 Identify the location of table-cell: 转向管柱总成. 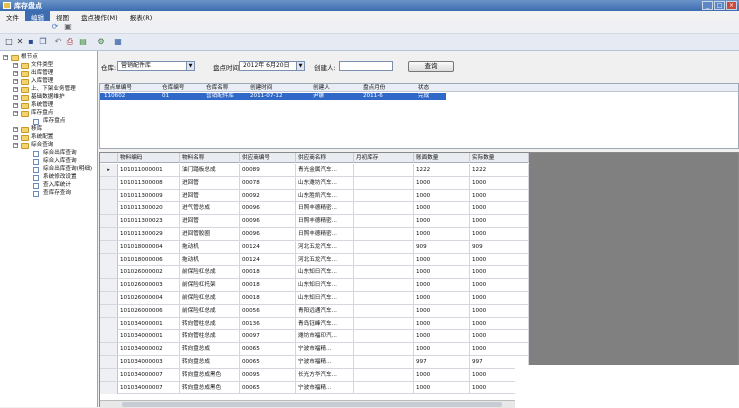
(210, 336).